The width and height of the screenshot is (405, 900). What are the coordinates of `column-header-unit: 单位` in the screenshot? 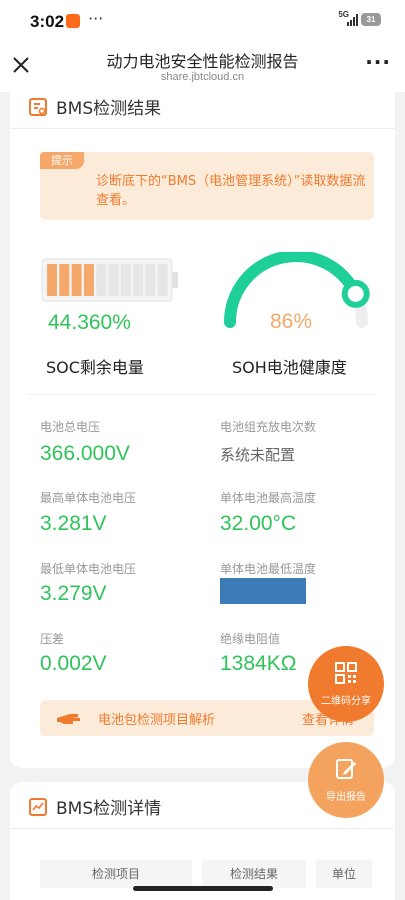 It's located at (344, 874).